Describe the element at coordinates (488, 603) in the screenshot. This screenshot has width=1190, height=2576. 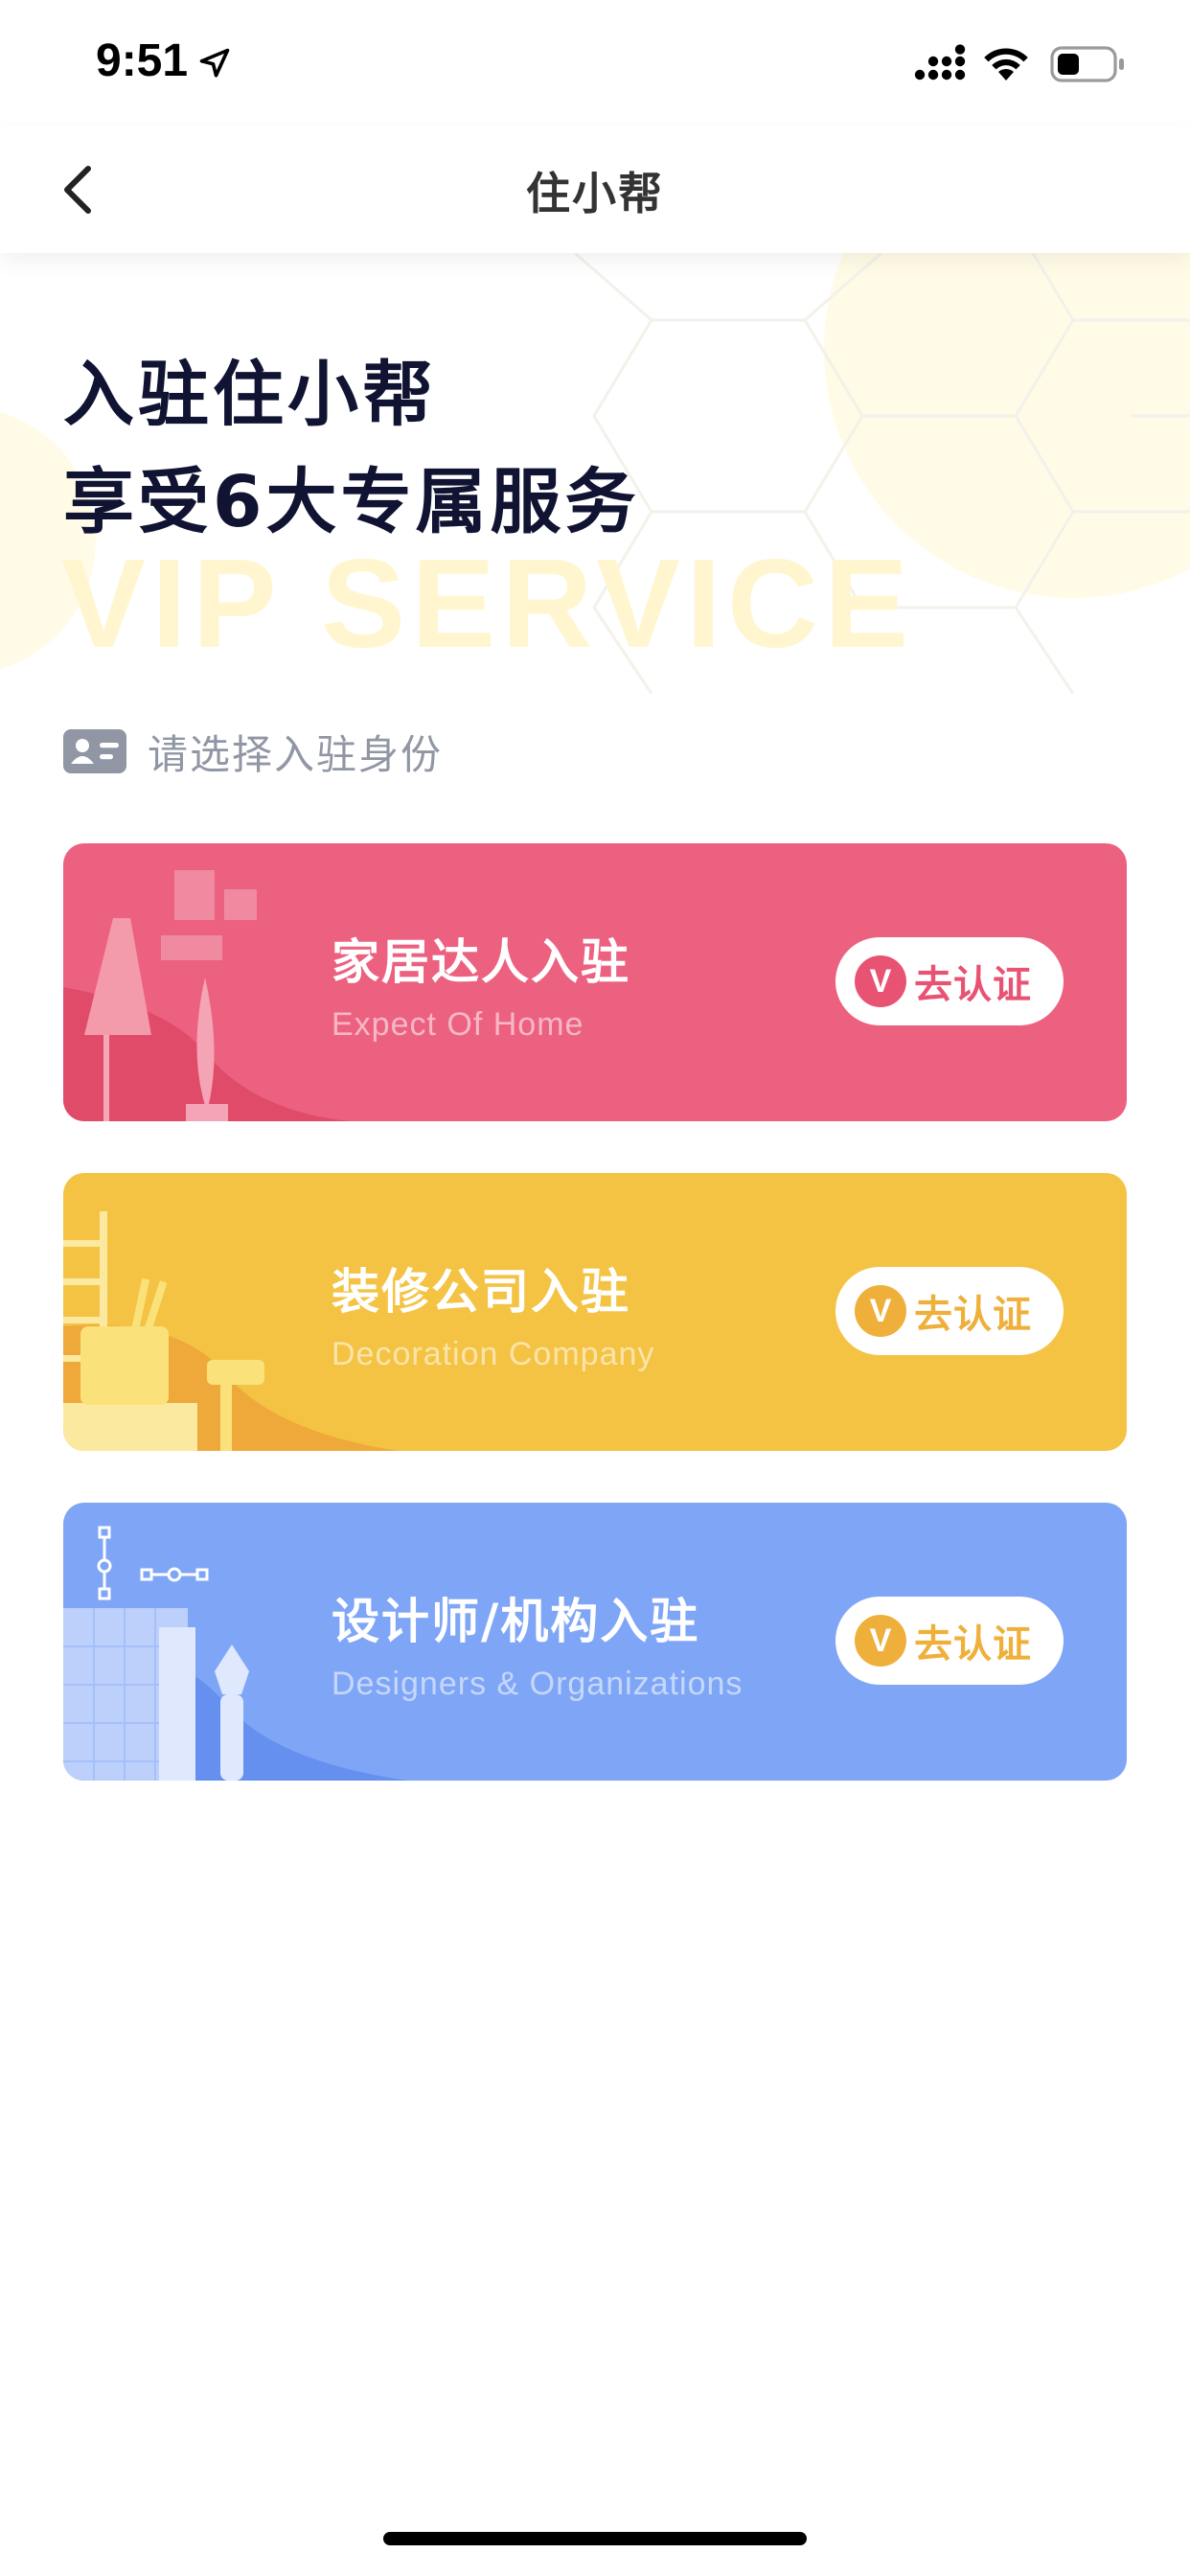
I see `vip-service-watermark: VIP SERVICE` at that location.